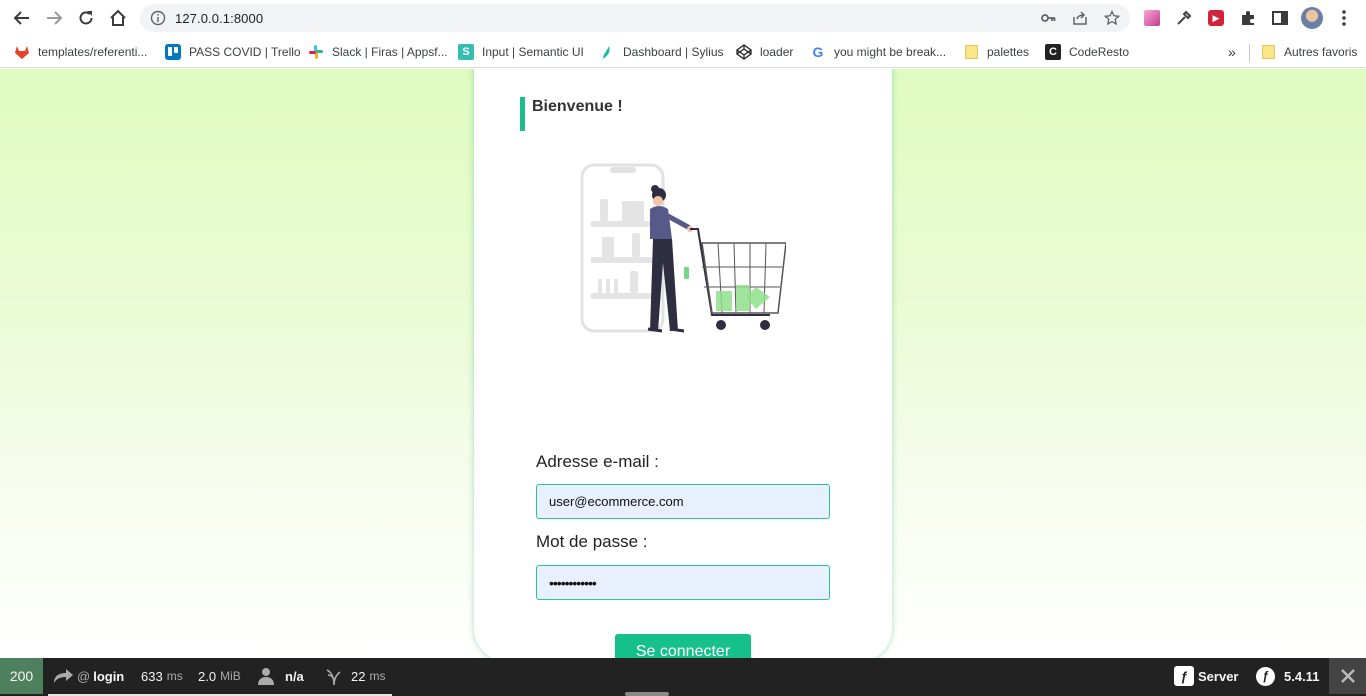 The image size is (1366, 696). Describe the element at coordinates (158, 20) in the screenshot. I see `site-info-icon` at that location.